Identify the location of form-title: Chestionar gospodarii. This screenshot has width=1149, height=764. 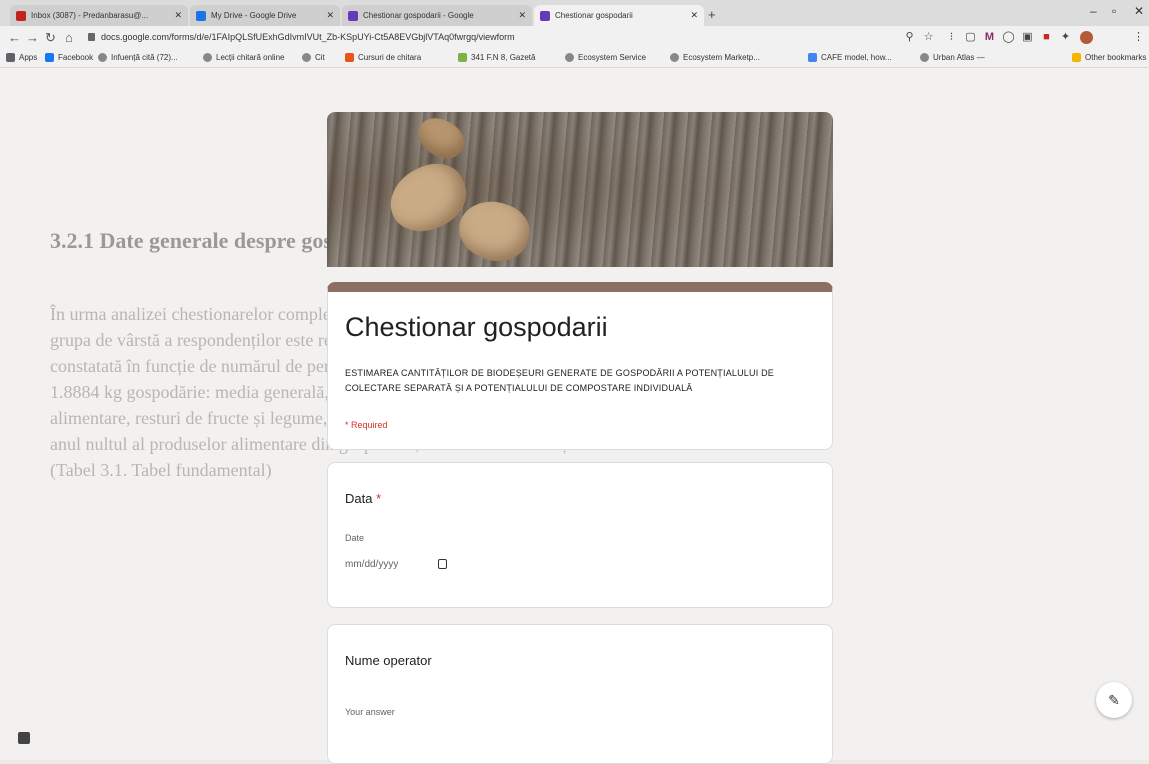
(476, 327).